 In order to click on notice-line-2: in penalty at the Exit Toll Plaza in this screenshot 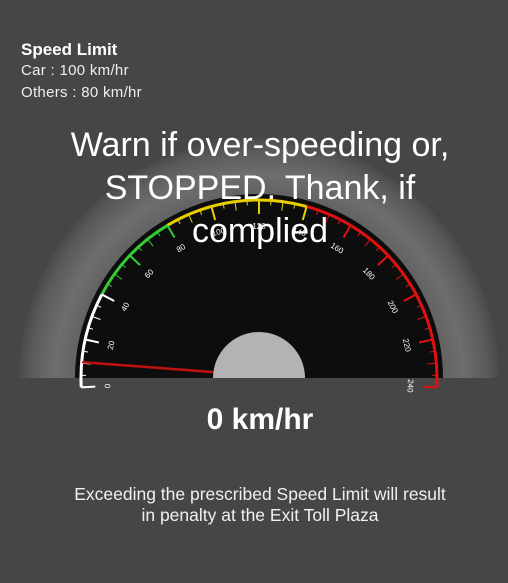, I will do `click(260, 515)`.